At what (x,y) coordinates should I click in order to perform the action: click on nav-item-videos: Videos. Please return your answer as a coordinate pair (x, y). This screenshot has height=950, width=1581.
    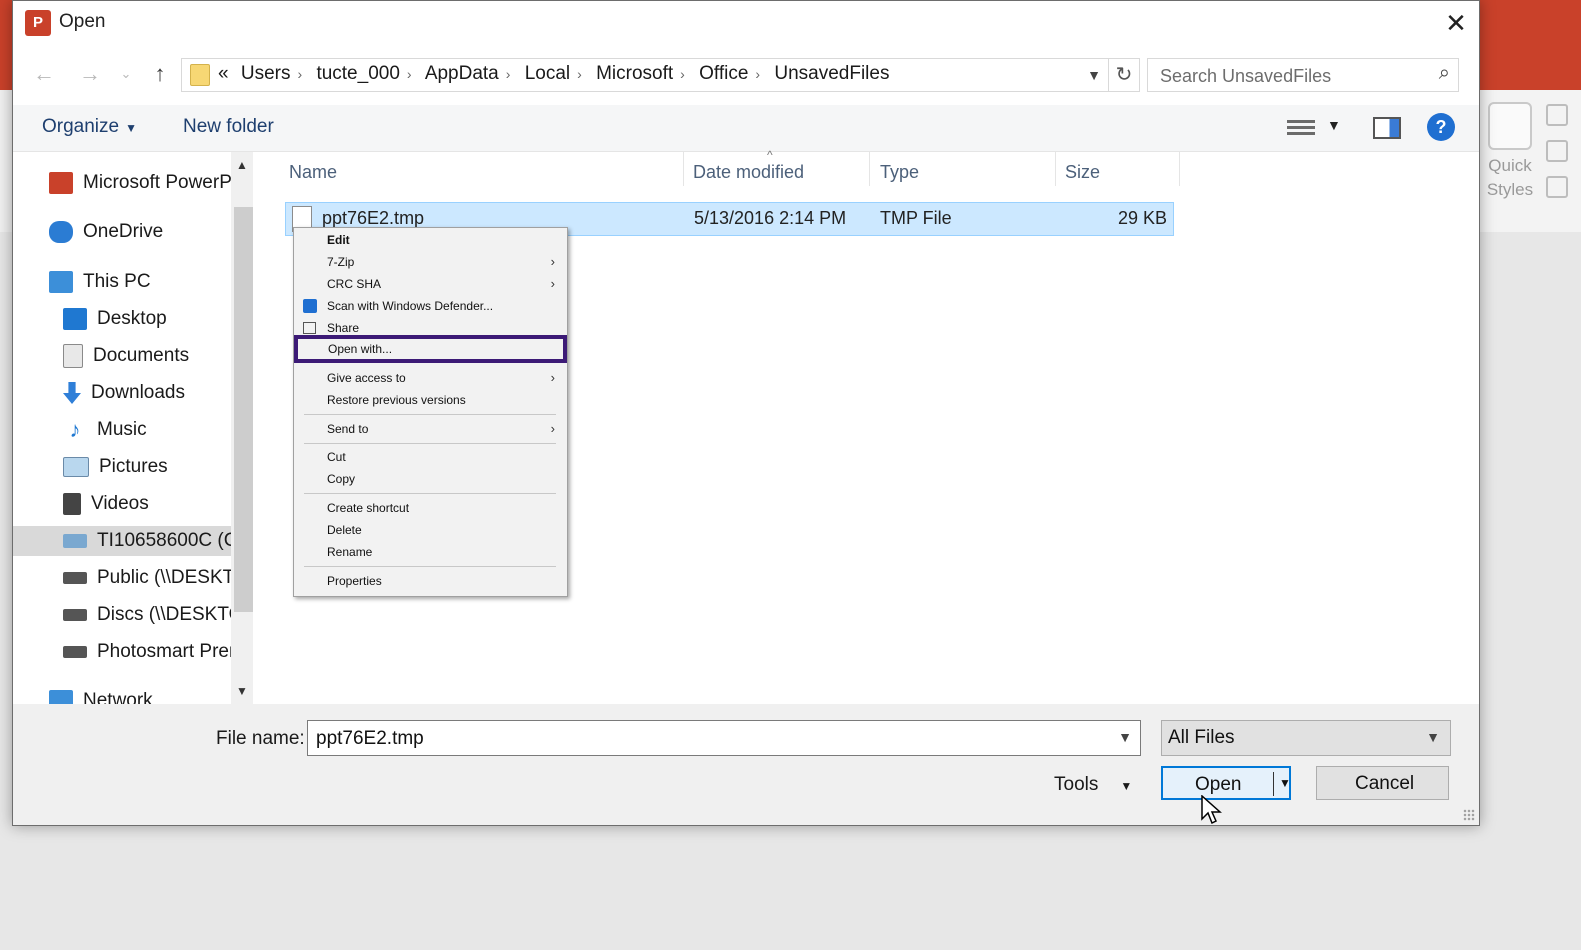
    Looking at the image, I should click on (106, 504).